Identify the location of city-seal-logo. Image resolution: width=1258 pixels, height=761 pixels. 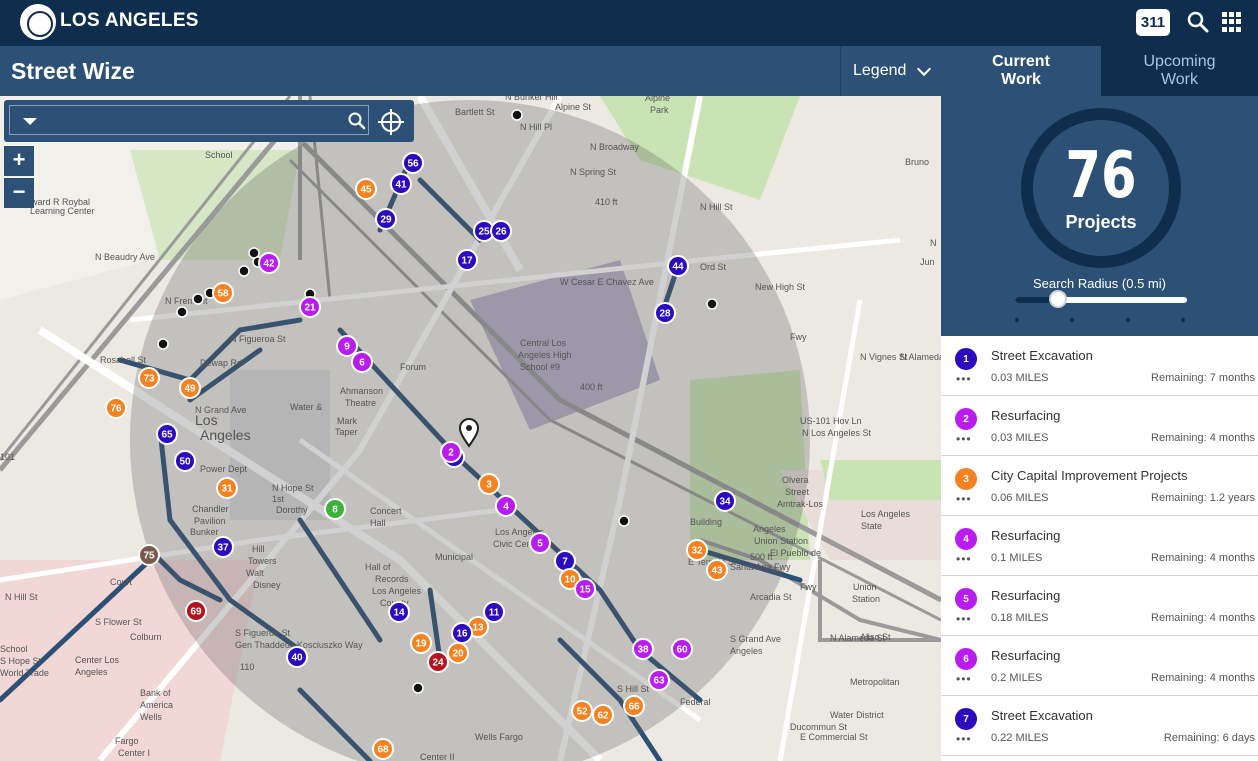
(38, 22).